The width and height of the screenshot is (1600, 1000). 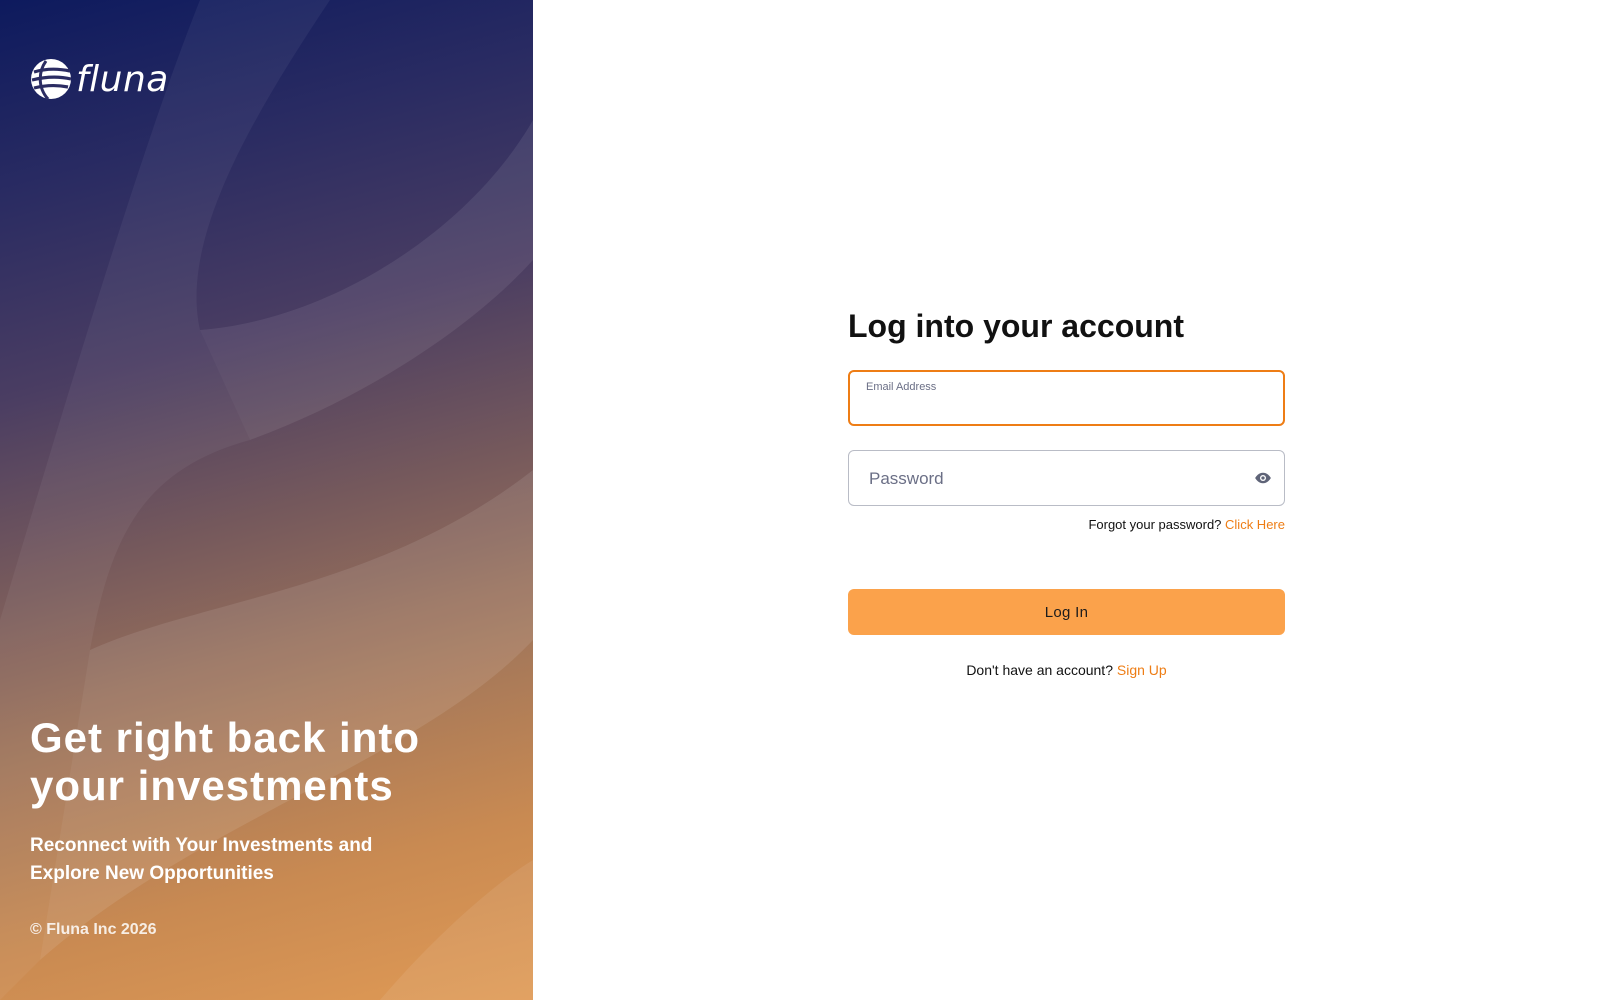 I want to click on brand-name: fluna, so click(x=122, y=79).